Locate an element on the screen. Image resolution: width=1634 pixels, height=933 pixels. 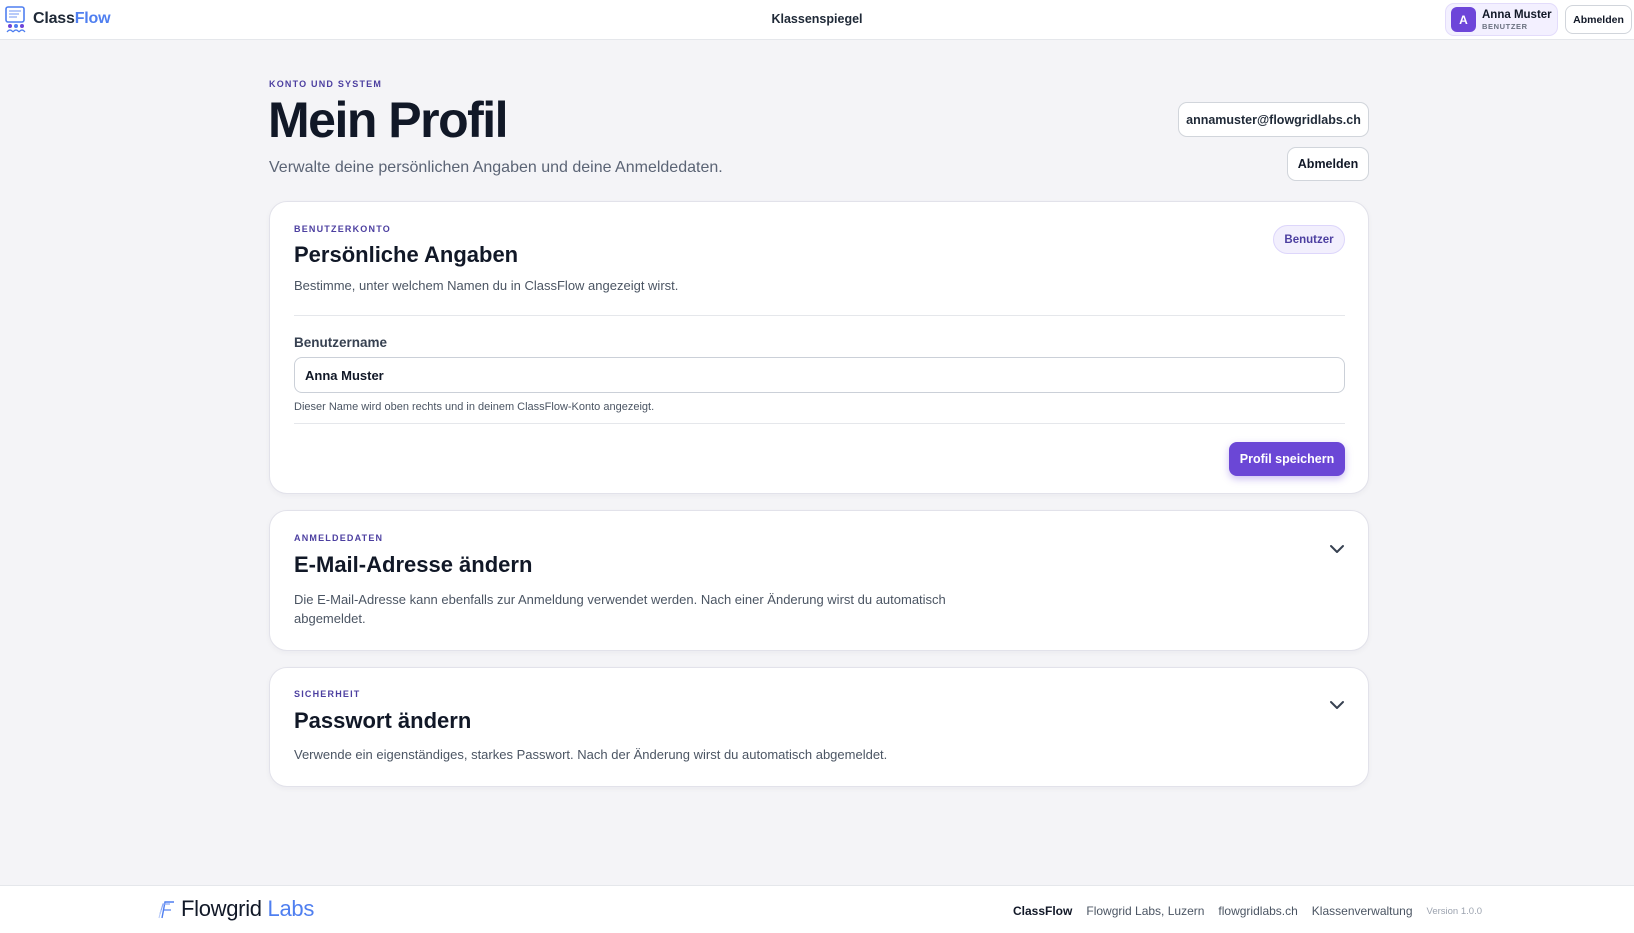
user-info: Anna Muster BENUTZER is located at coordinates (1517, 20).